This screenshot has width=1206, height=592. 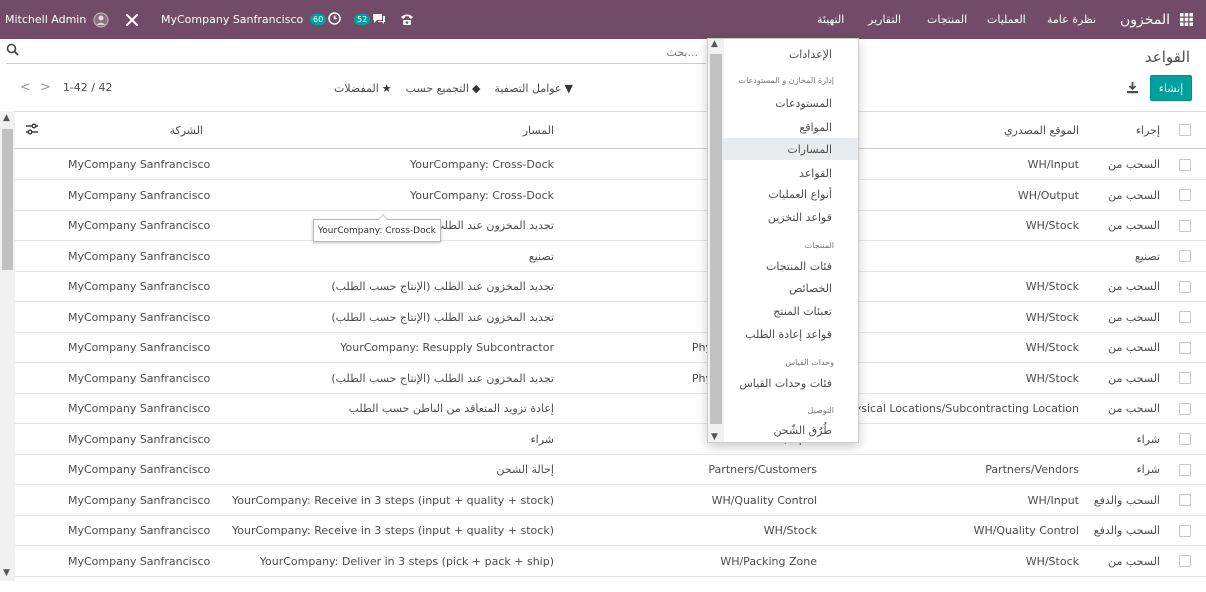 I want to click on scroll-up-icon: ▲, so click(x=6, y=118).